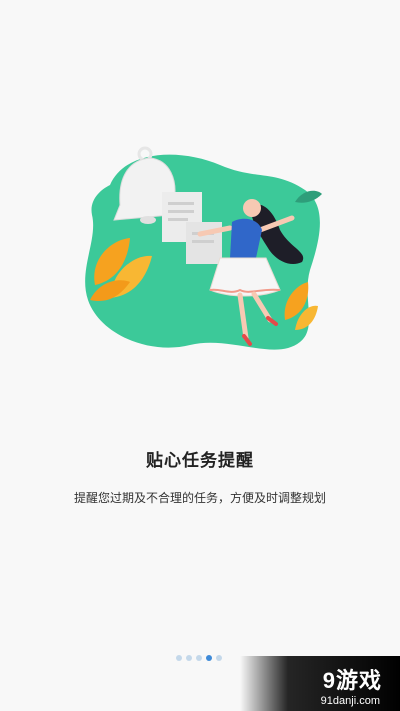  I want to click on onboarding-title: 贴心任务提醒, so click(200, 460).